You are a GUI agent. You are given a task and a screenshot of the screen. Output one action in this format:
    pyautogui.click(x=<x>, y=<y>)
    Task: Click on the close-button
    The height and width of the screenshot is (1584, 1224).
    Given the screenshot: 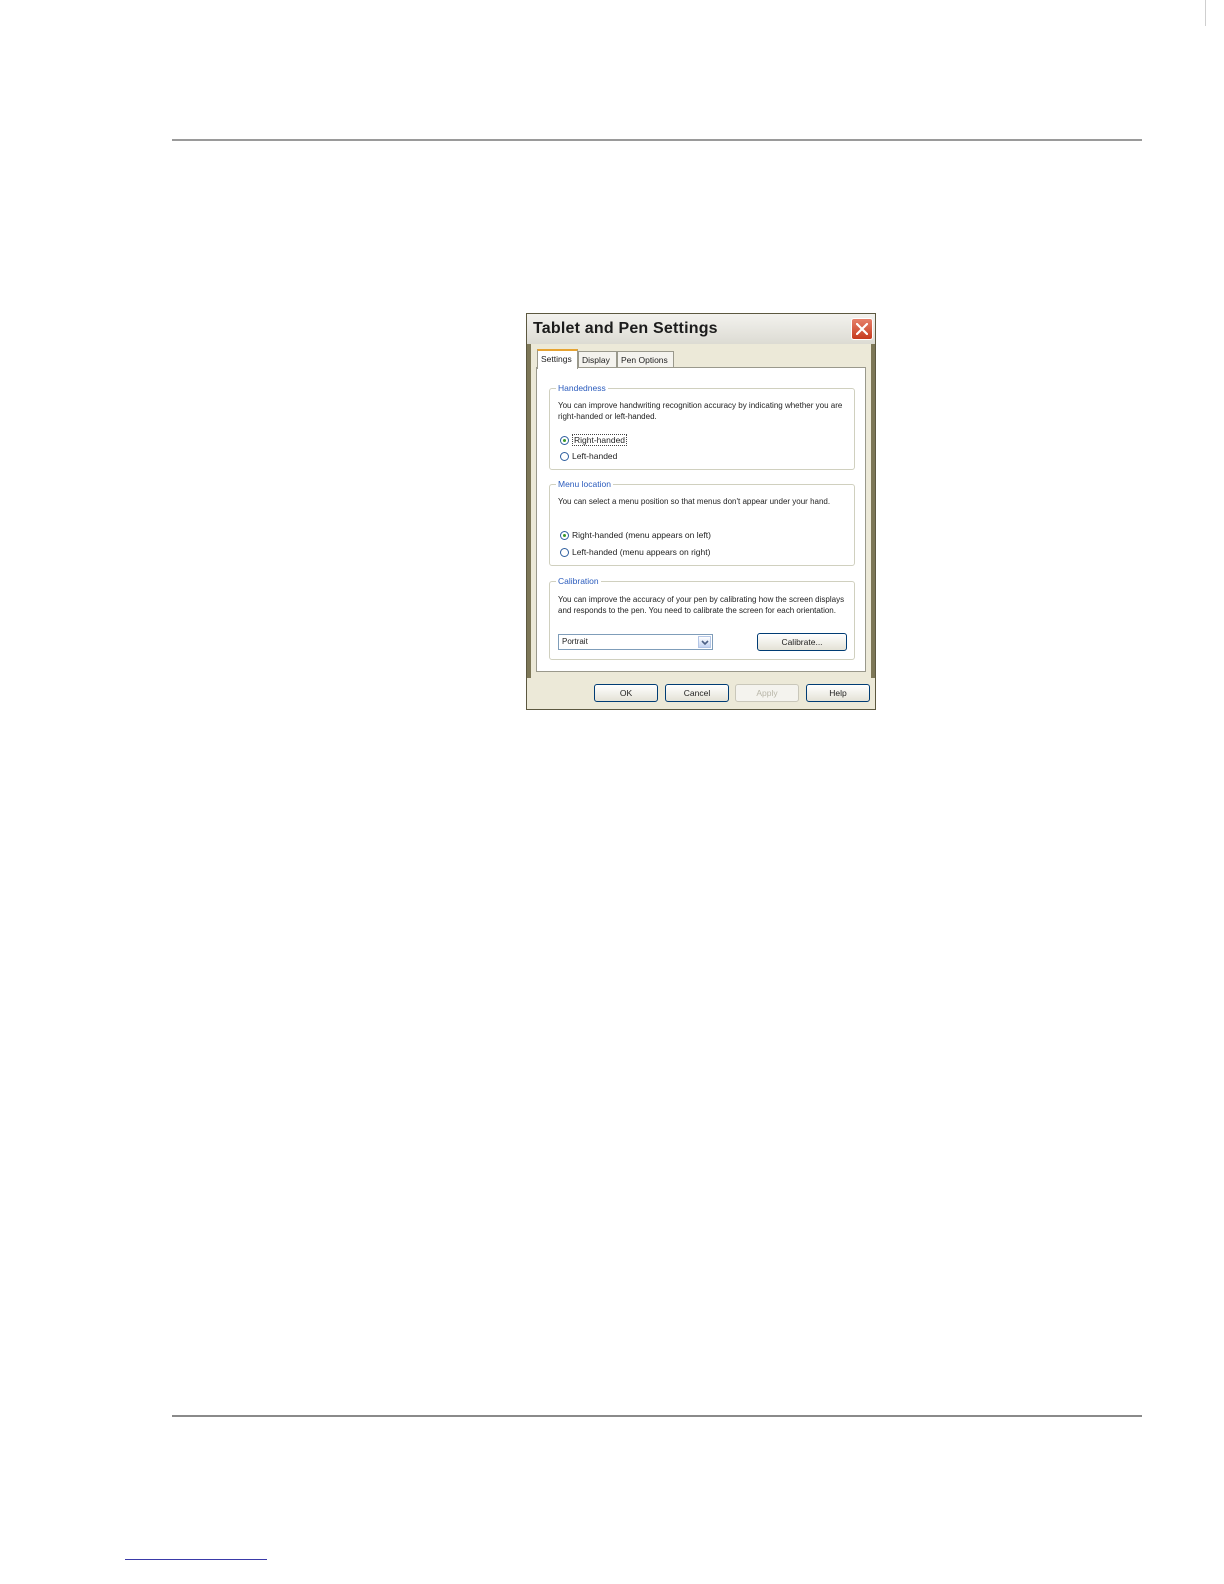 What is the action you would take?
    pyautogui.click(x=862, y=329)
    